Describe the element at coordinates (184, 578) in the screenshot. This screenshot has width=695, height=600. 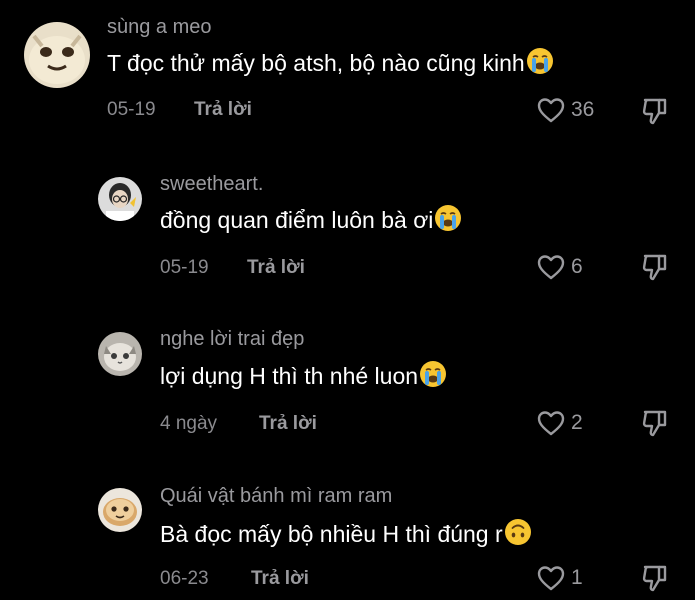
I see `comment-date: 06-23` at that location.